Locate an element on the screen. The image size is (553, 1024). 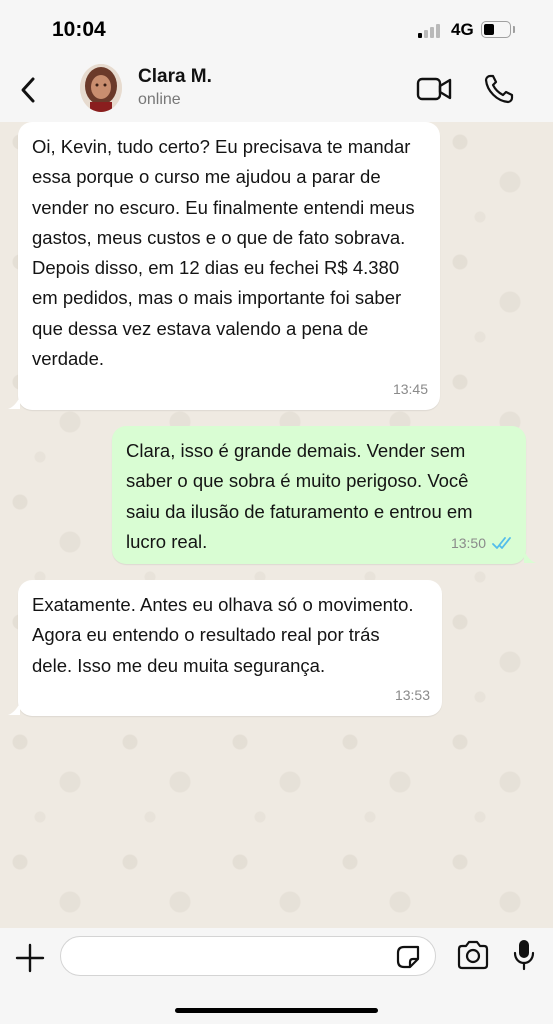
video-call-icon is located at coordinates (435, 89).